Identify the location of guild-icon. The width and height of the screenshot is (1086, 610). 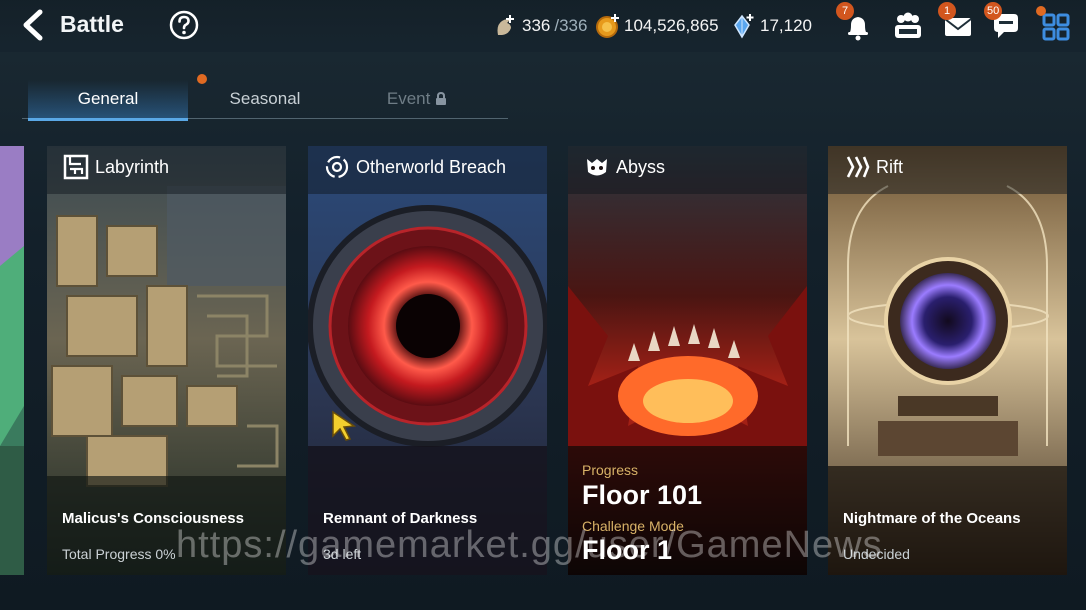
(908, 26).